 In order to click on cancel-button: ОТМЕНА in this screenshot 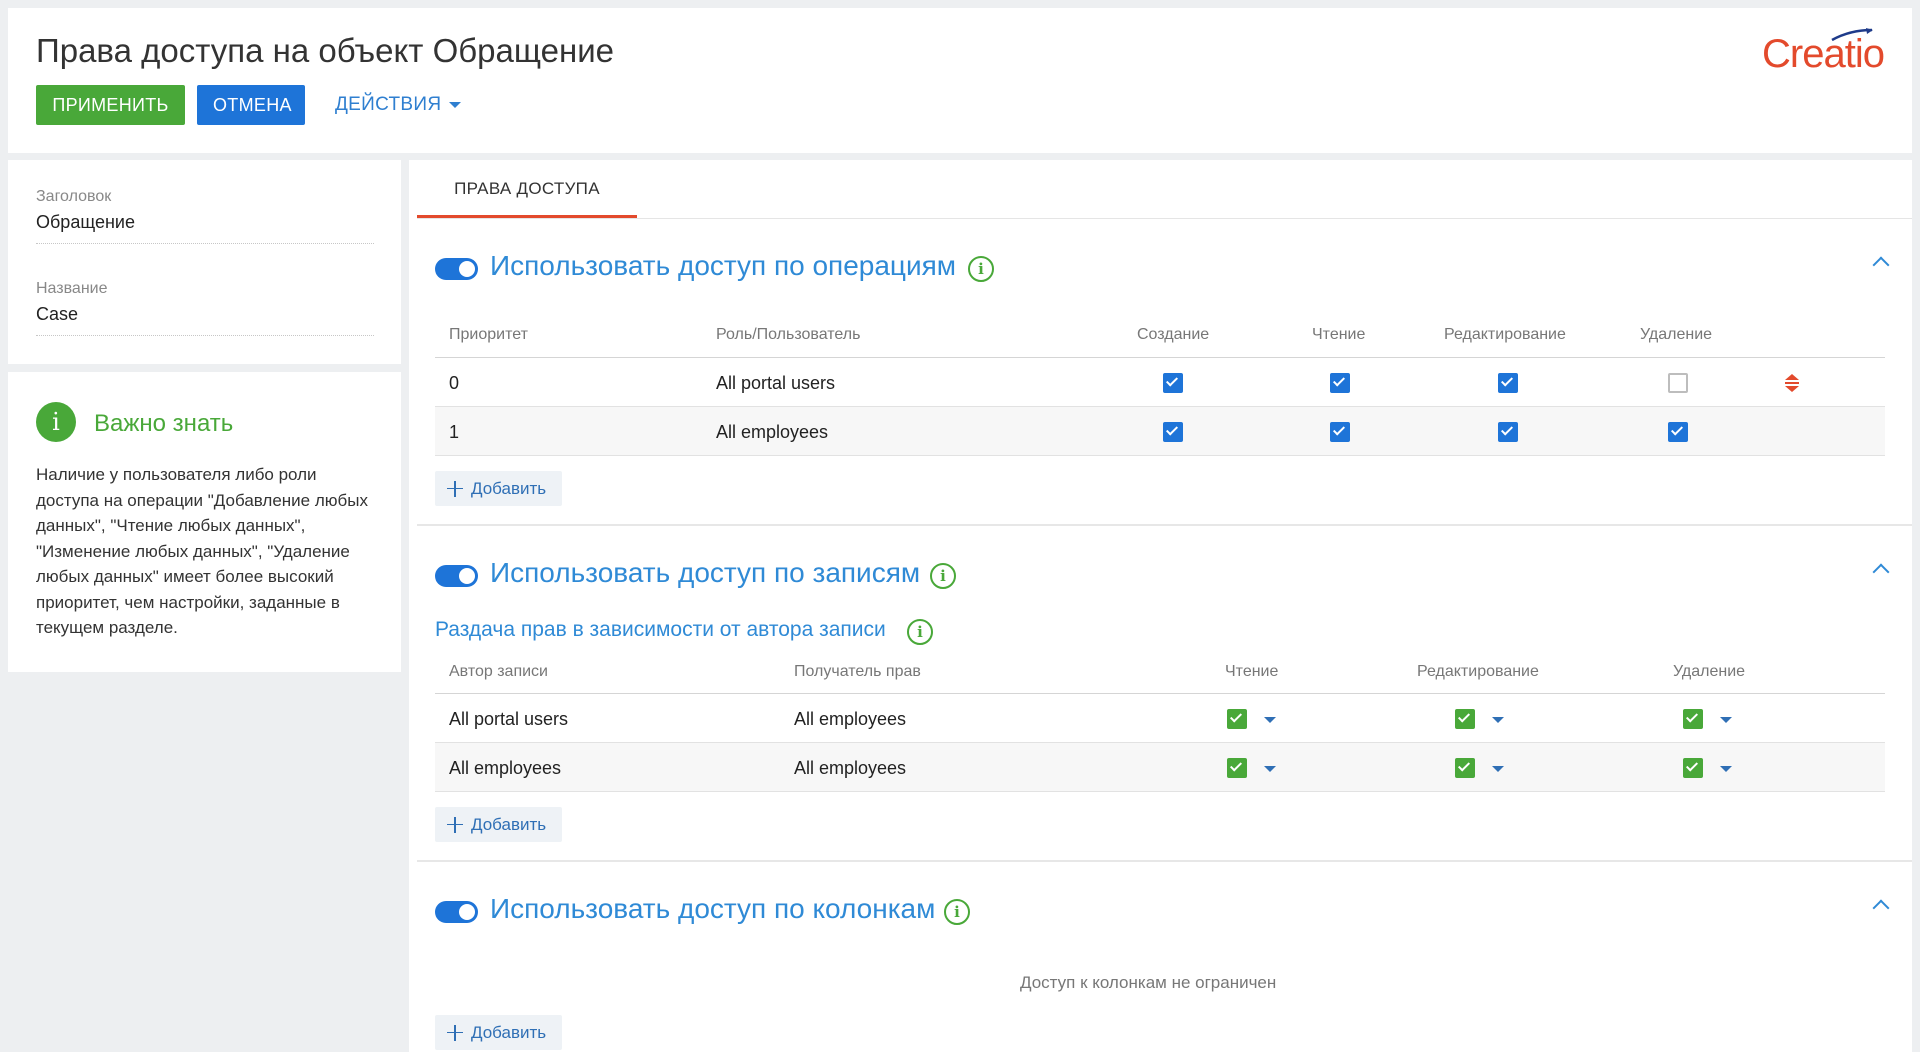, I will do `click(251, 105)`.